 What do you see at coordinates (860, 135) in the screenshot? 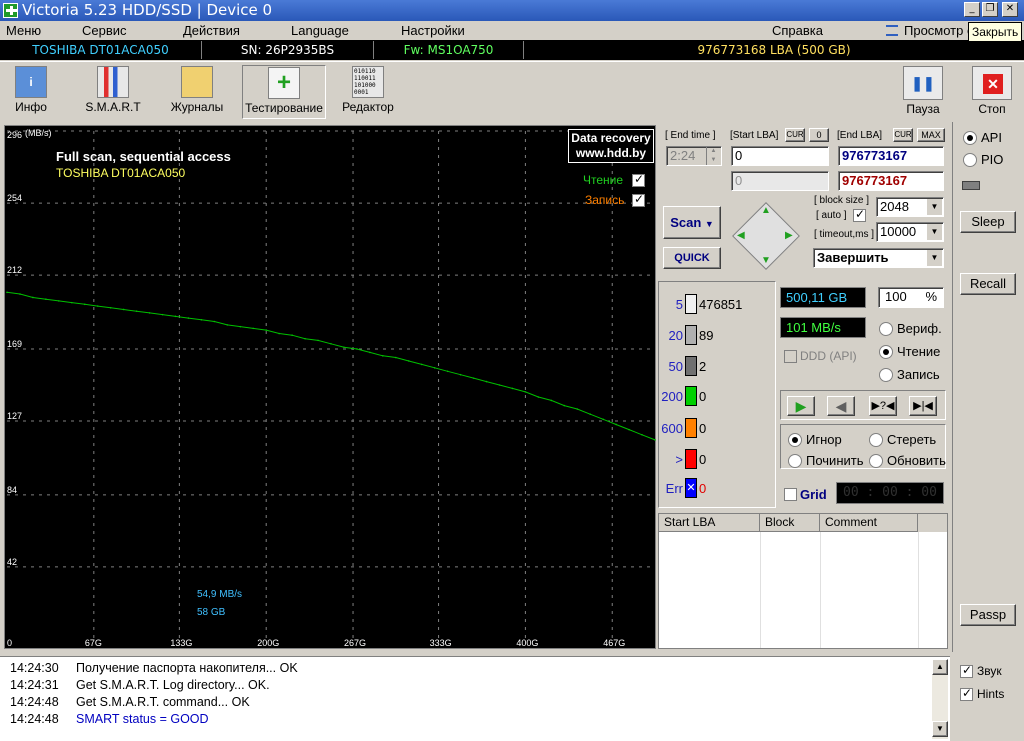
I see `end-lba-label: [End LBA]` at bounding box center [860, 135].